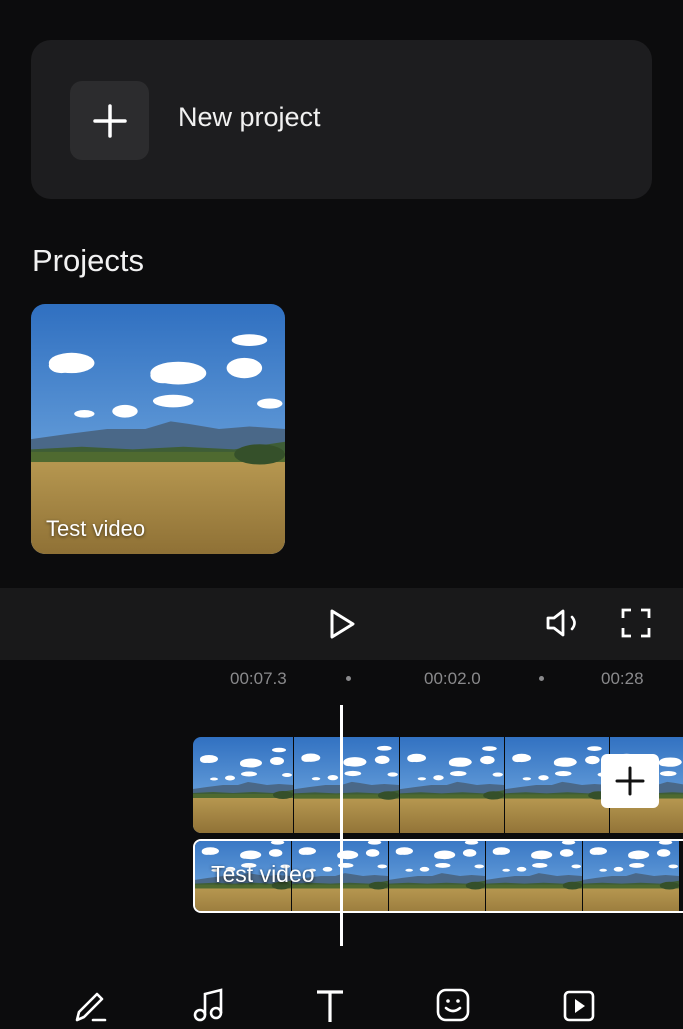 This screenshot has height=1029, width=683. What do you see at coordinates (579, 1005) in the screenshot?
I see `media-icon` at bounding box center [579, 1005].